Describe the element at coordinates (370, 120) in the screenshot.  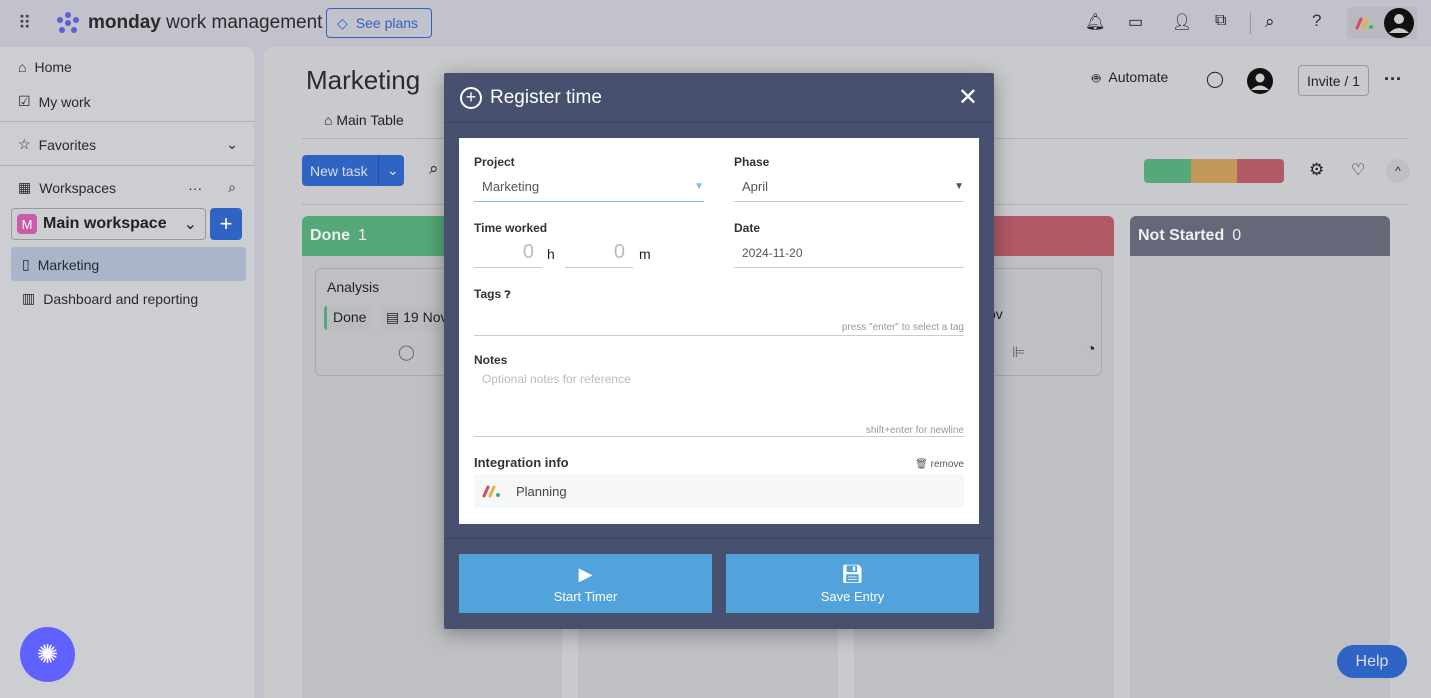
I see `tab-label: Main Table` at that location.